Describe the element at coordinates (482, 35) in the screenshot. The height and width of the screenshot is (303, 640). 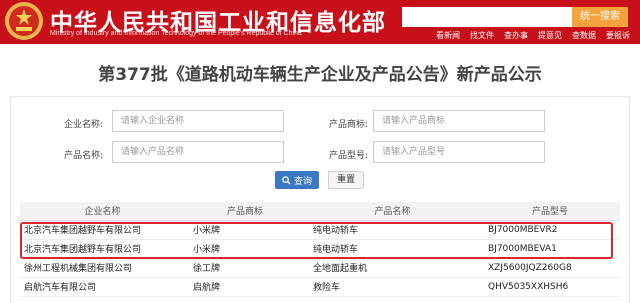
I see `nav-files: 找文件` at that location.